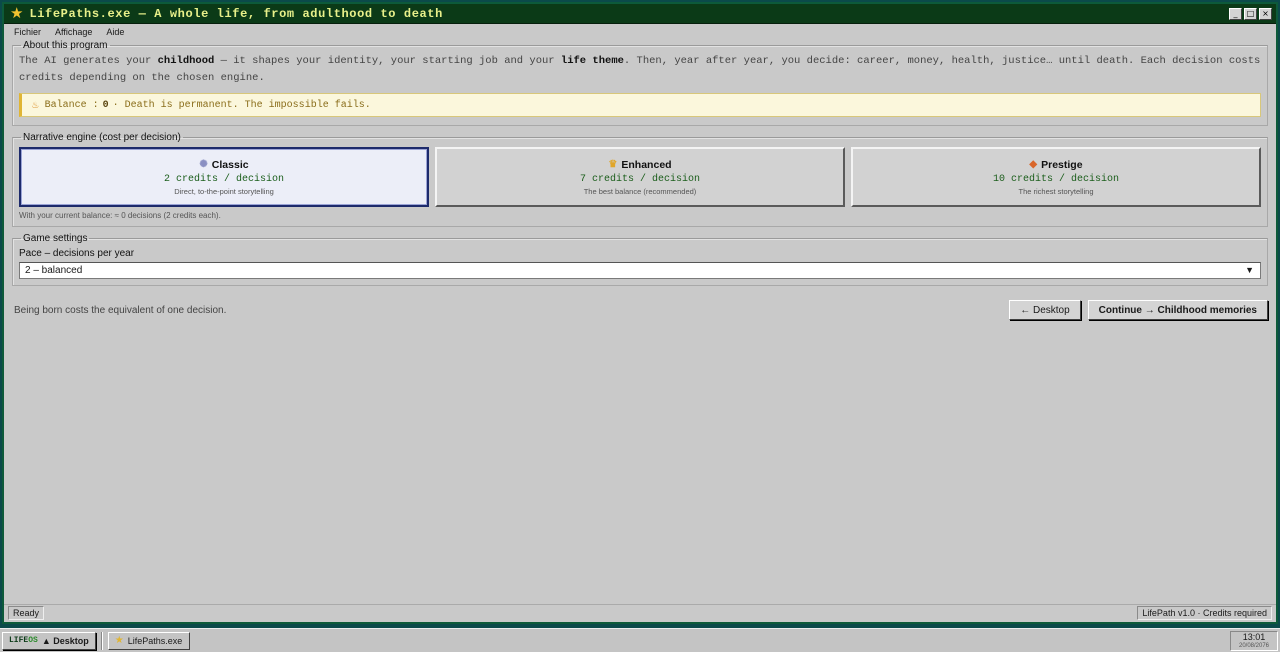  Describe the element at coordinates (101, 640) in the screenshot. I see `taskbar-separator` at that location.